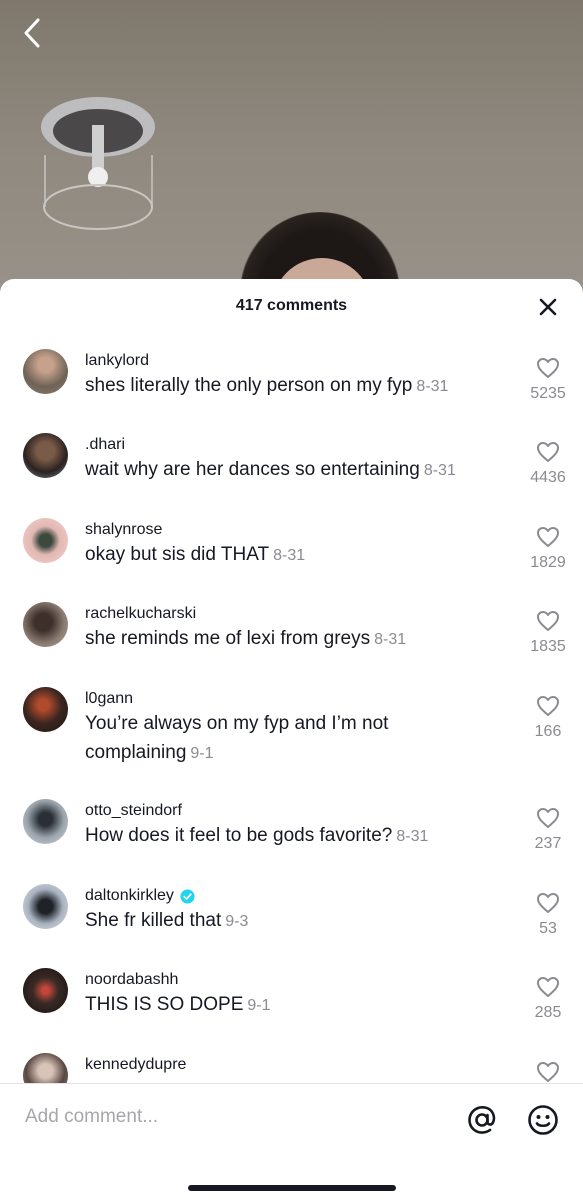 This screenshot has height=1200, width=583. What do you see at coordinates (109, 699) in the screenshot?
I see `username-text: l0gann` at bounding box center [109, 699].